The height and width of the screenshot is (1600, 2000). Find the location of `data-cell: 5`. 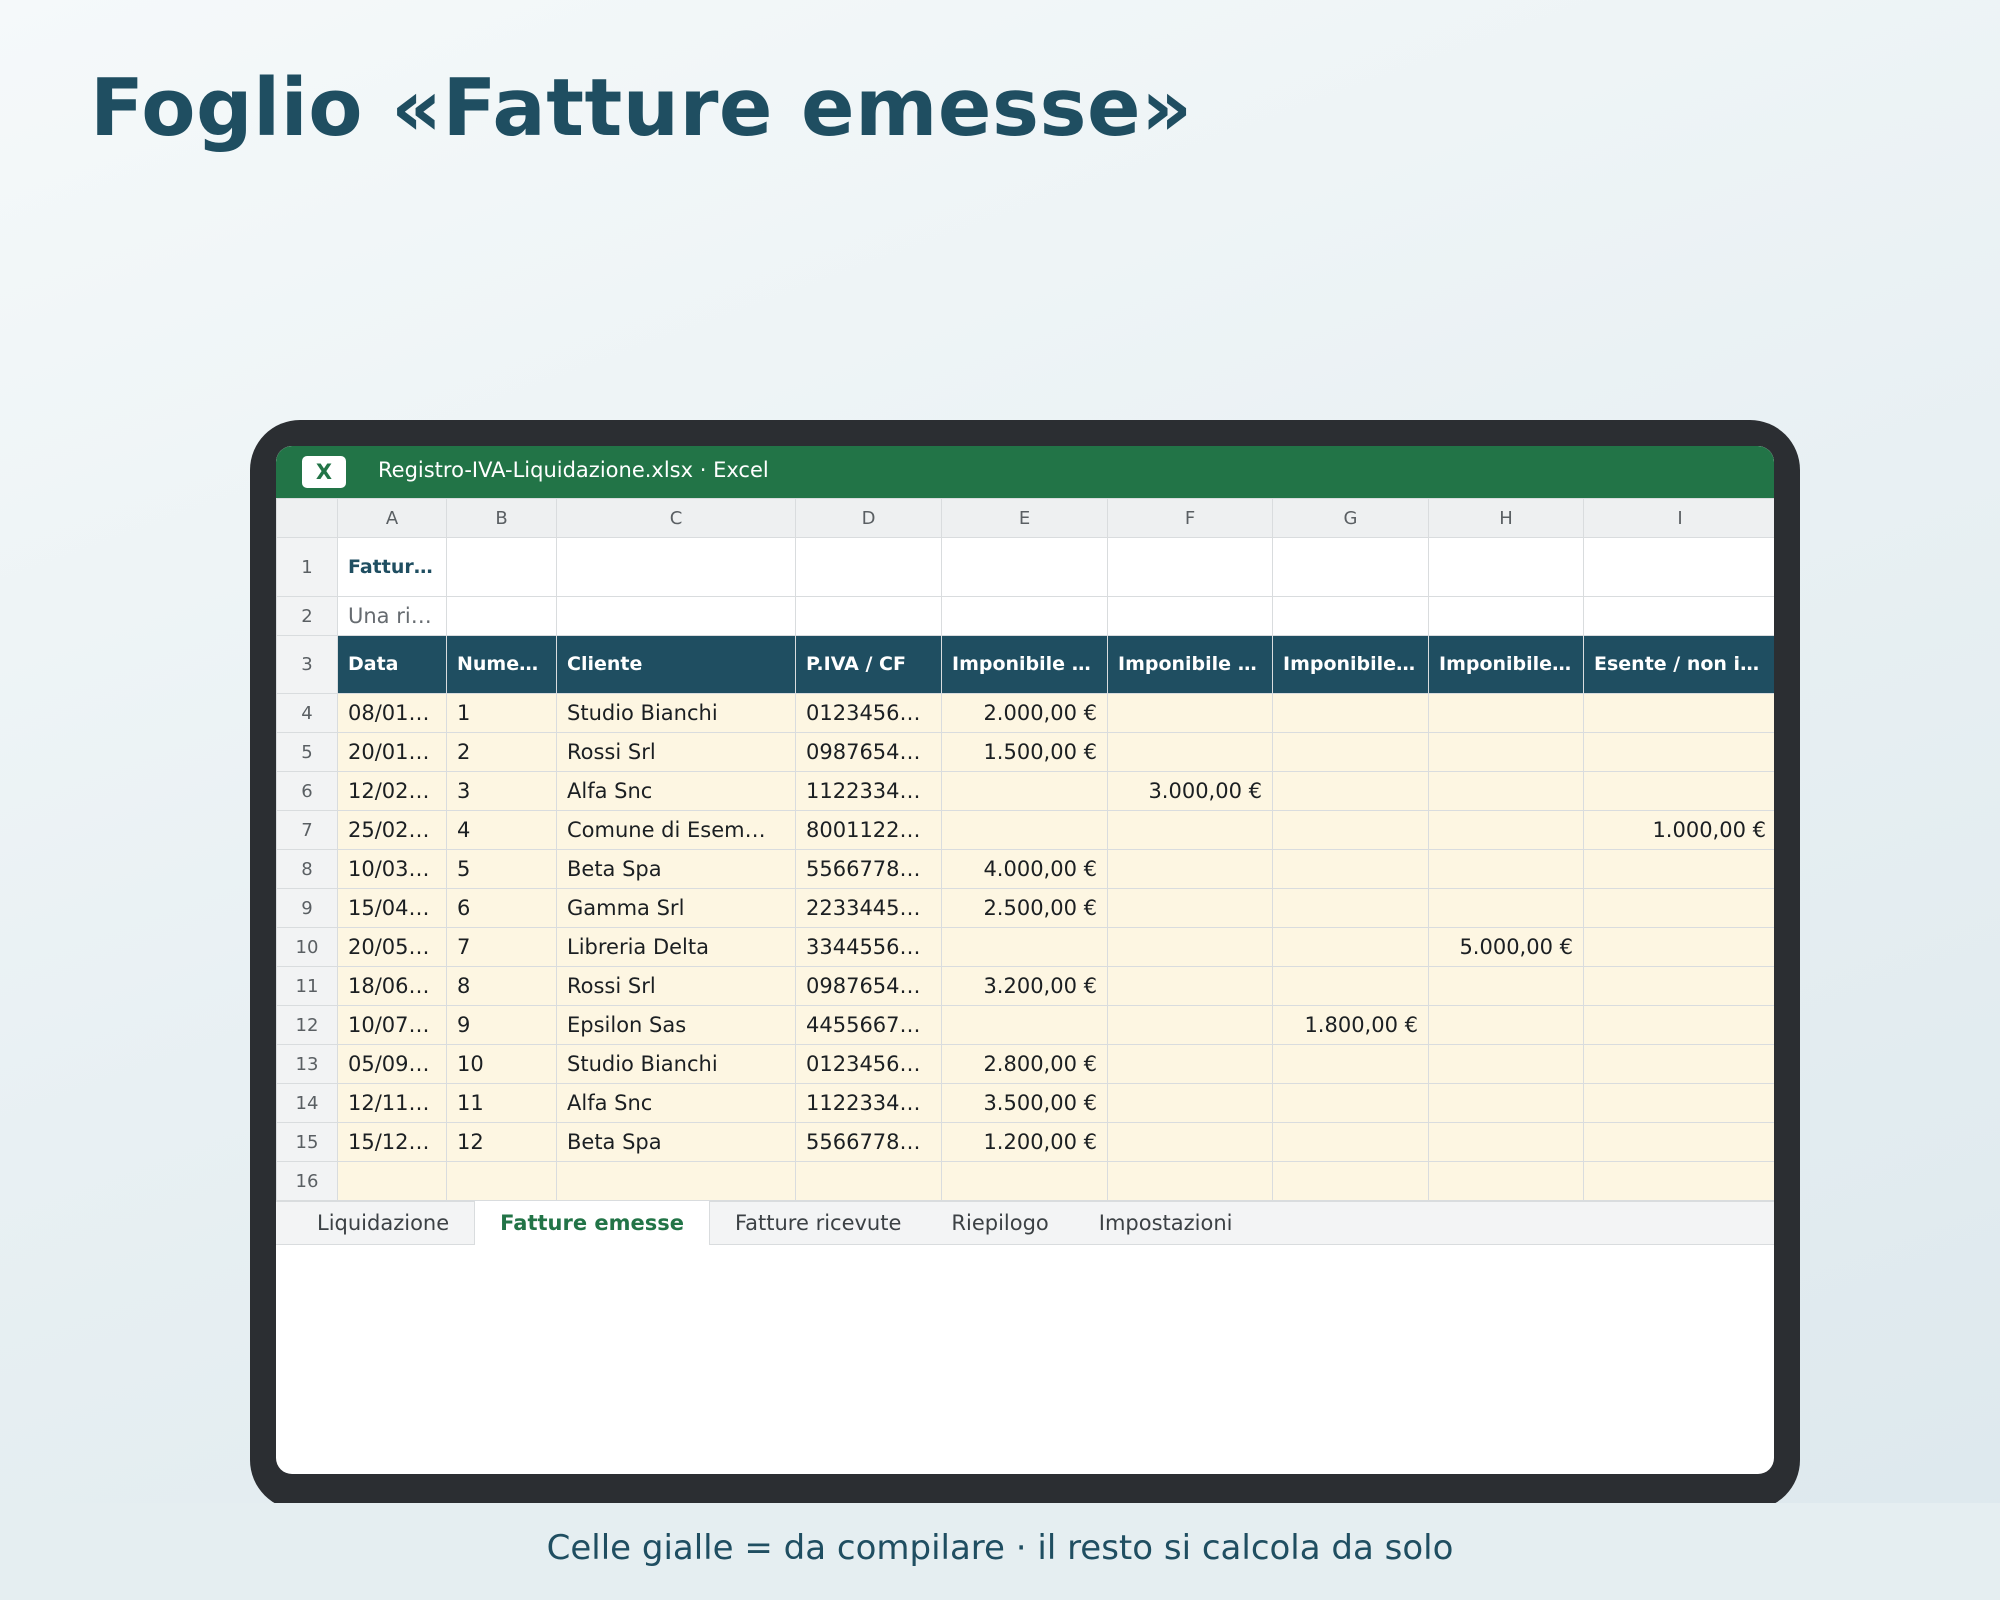

data-cell: 5 is located at coordinates (501, 869).